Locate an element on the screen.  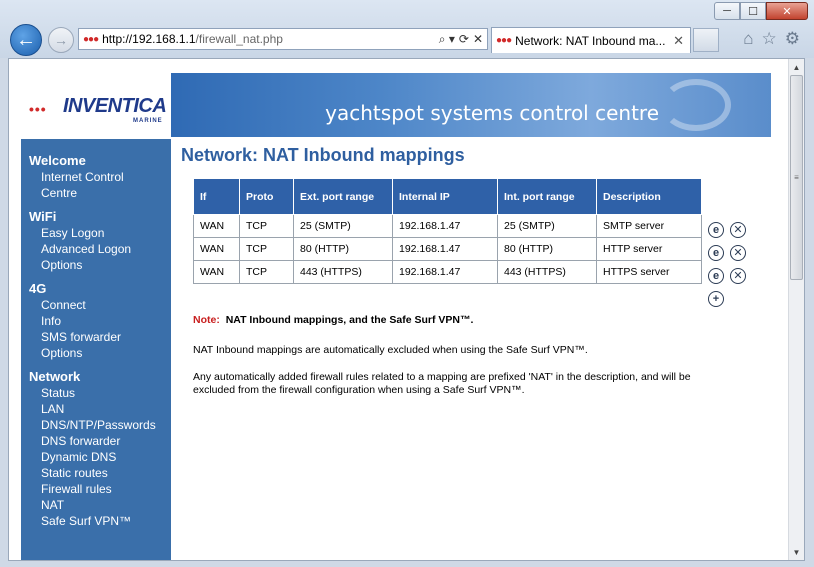
home-icon: ⌂ is located at coordinates (748, 39).